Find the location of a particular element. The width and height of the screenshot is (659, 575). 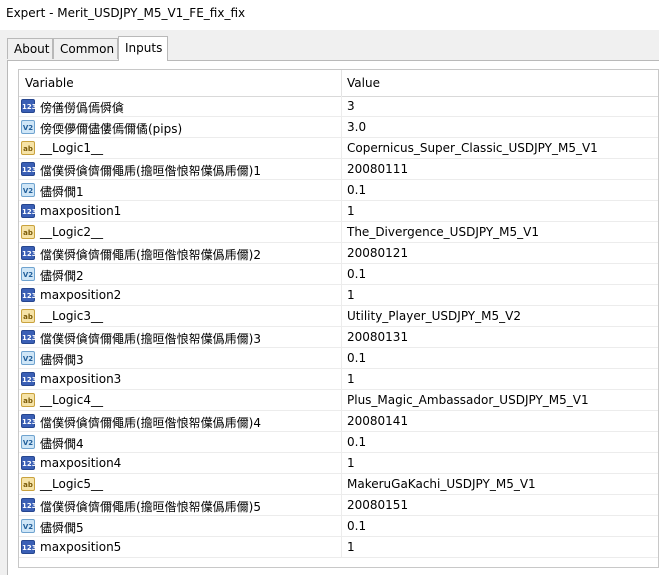

table-row: ab __Logic3__ Utility_Player_USDJPY_M5_V2 is located at coordinates (338, 316).